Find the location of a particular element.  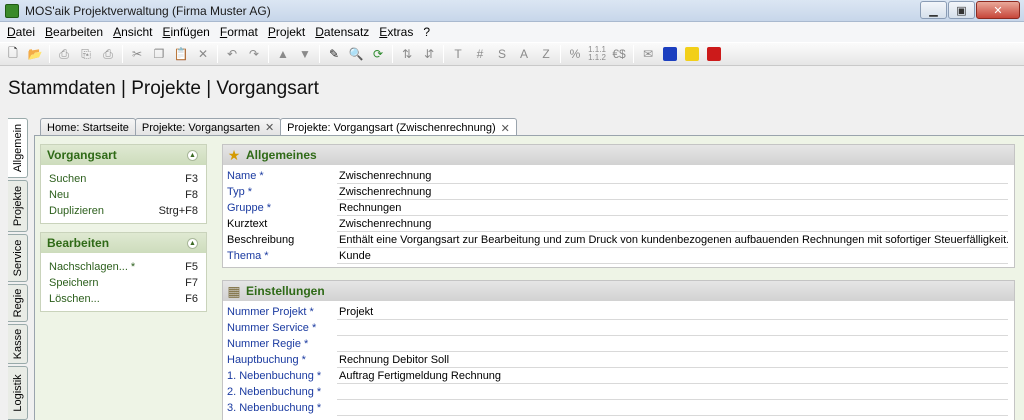

section-title: Einstellungen is located at coordinates (285, 291).